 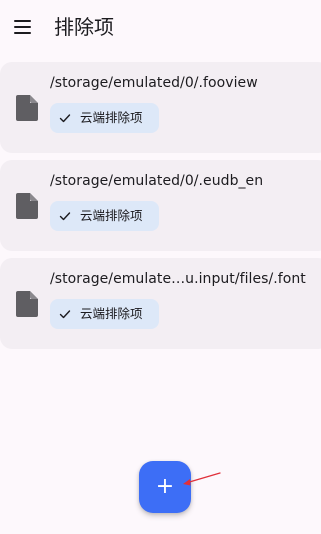 What do you see at coordinates (157, 181) in the screenshot?
I see `exclusion-path: /storage/emulated/0/.eudb_en` at bounding box center [157, 181].